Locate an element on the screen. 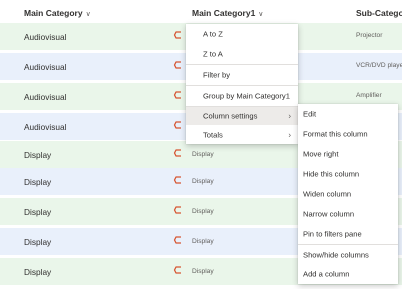 Image resolution: width=402 pixels, height=289 pixels. menu-item-pin-filters: Pin to filters pane is located at coordinates (348, 234).